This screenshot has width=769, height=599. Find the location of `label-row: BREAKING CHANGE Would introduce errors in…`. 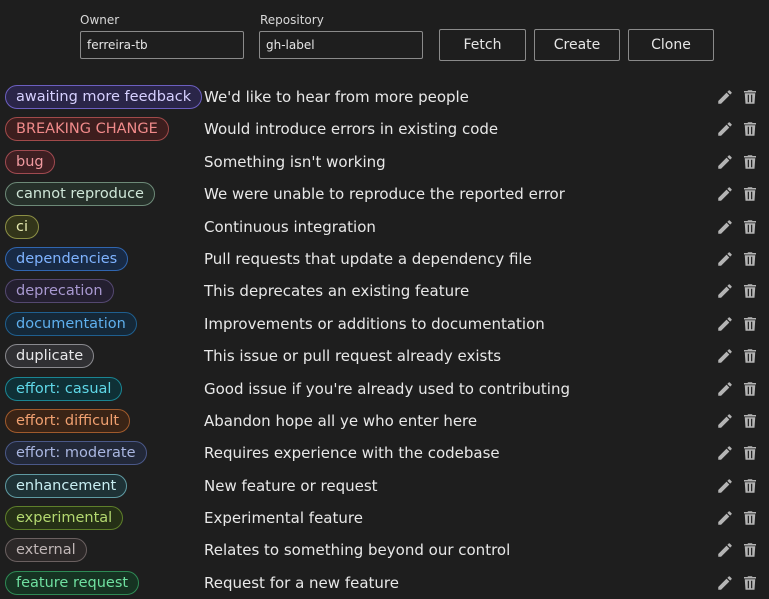

label-row: BREAKING CHANGE Would introduce errors in… is located at coordinates (384, 129).